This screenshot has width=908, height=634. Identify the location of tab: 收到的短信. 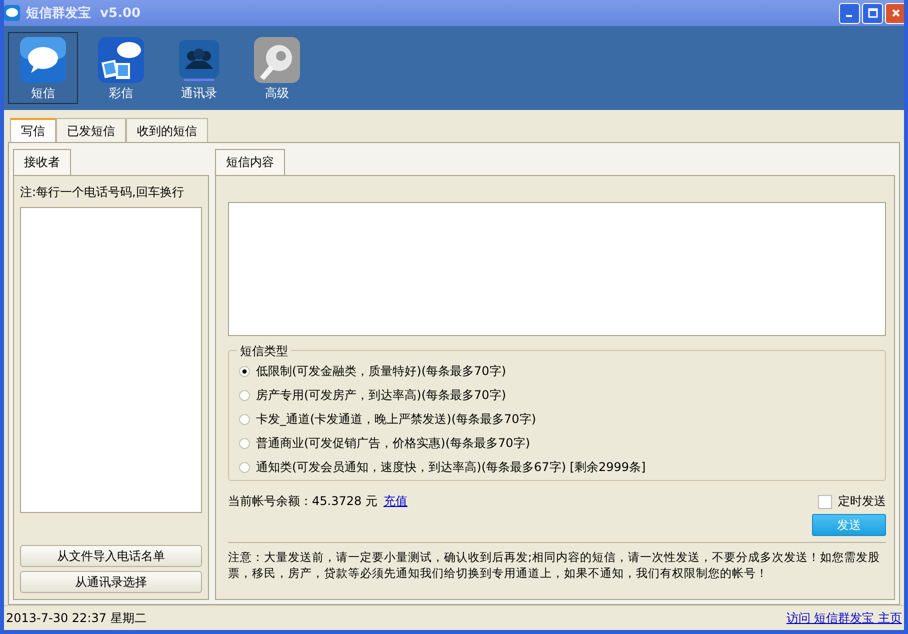
(167, 130).